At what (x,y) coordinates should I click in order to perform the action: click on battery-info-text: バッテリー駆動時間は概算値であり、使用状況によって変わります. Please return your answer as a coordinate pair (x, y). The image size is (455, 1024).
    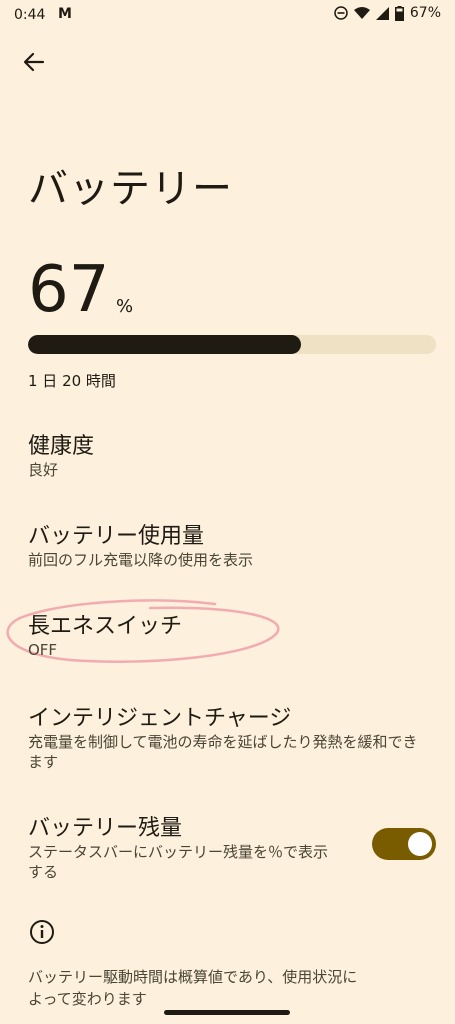
    Looking at the image, I should click on (193, 988).